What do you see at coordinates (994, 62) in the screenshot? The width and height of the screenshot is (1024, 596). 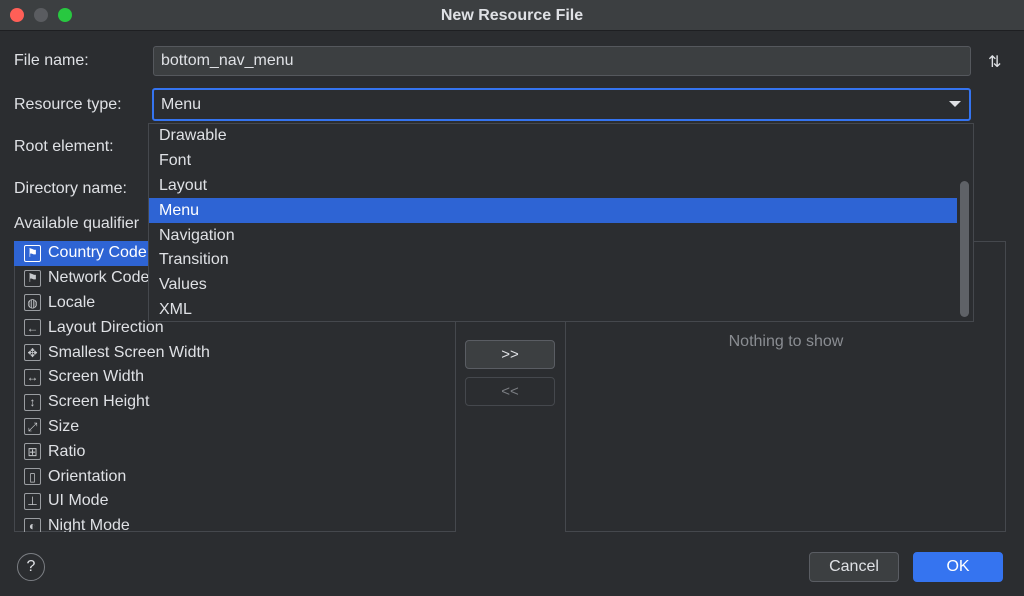 I see `sort-arrows-icon: ⇅` at bounding box center [994, 62].